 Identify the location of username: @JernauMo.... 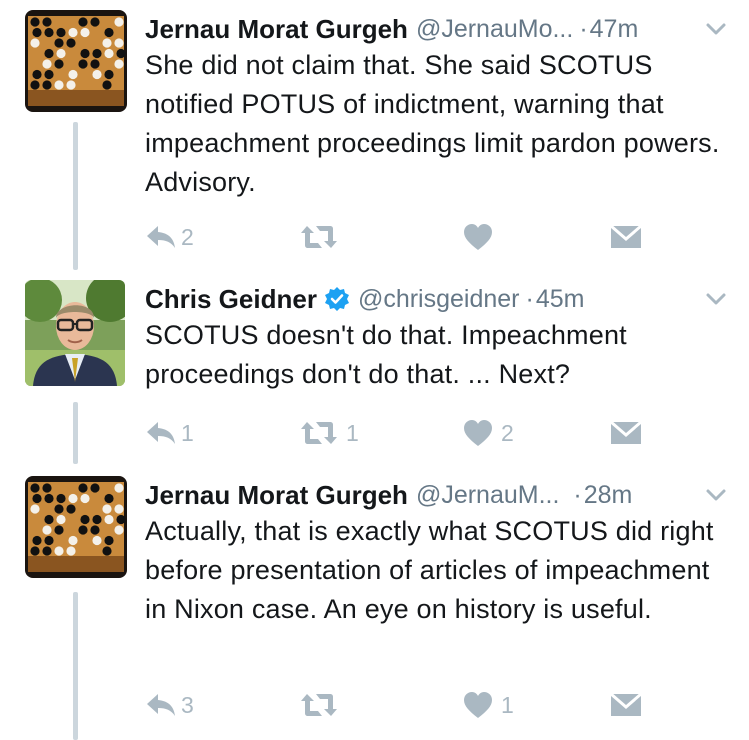
(494, 29).